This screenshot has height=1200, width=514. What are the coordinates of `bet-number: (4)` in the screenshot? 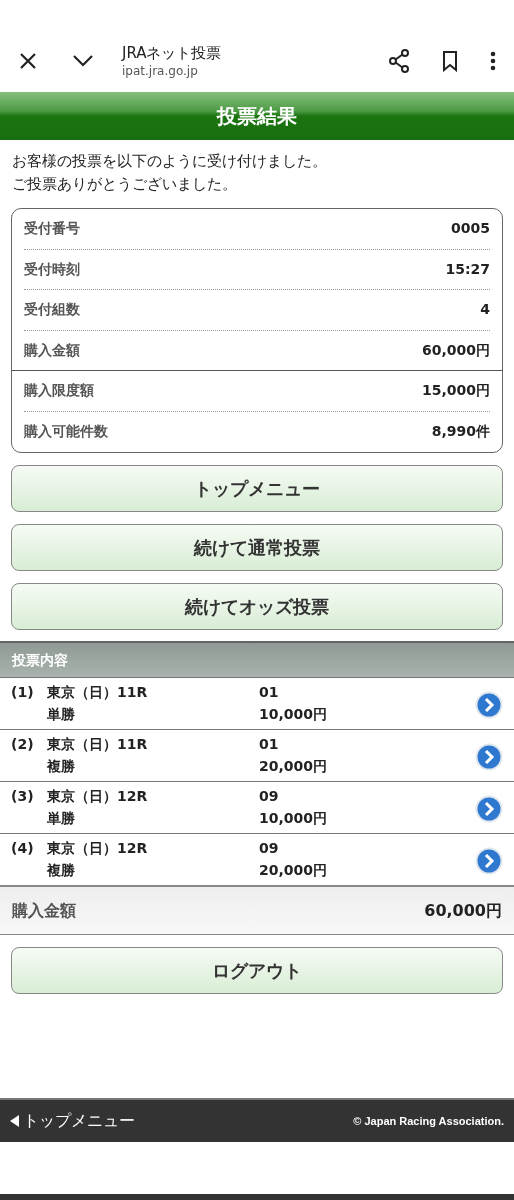 It's located at (23, 848).